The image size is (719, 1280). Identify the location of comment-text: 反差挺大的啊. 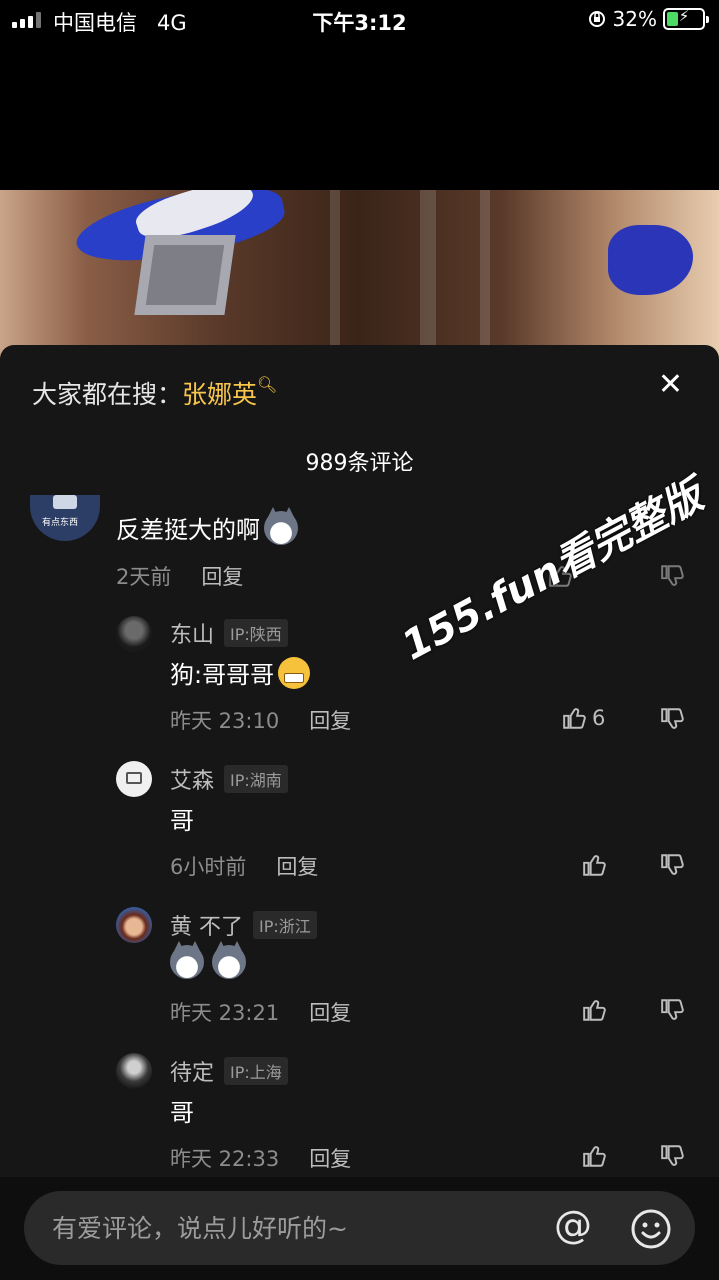
(207, 525).